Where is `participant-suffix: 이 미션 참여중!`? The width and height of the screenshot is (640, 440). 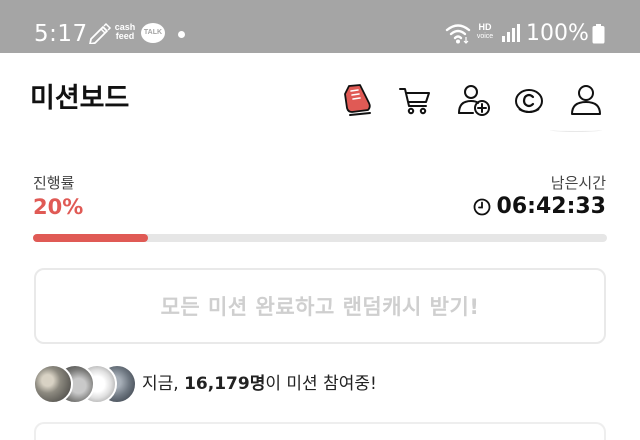 participant-suffix: 이 미션 참여중! is located at coordinates (321, 384).